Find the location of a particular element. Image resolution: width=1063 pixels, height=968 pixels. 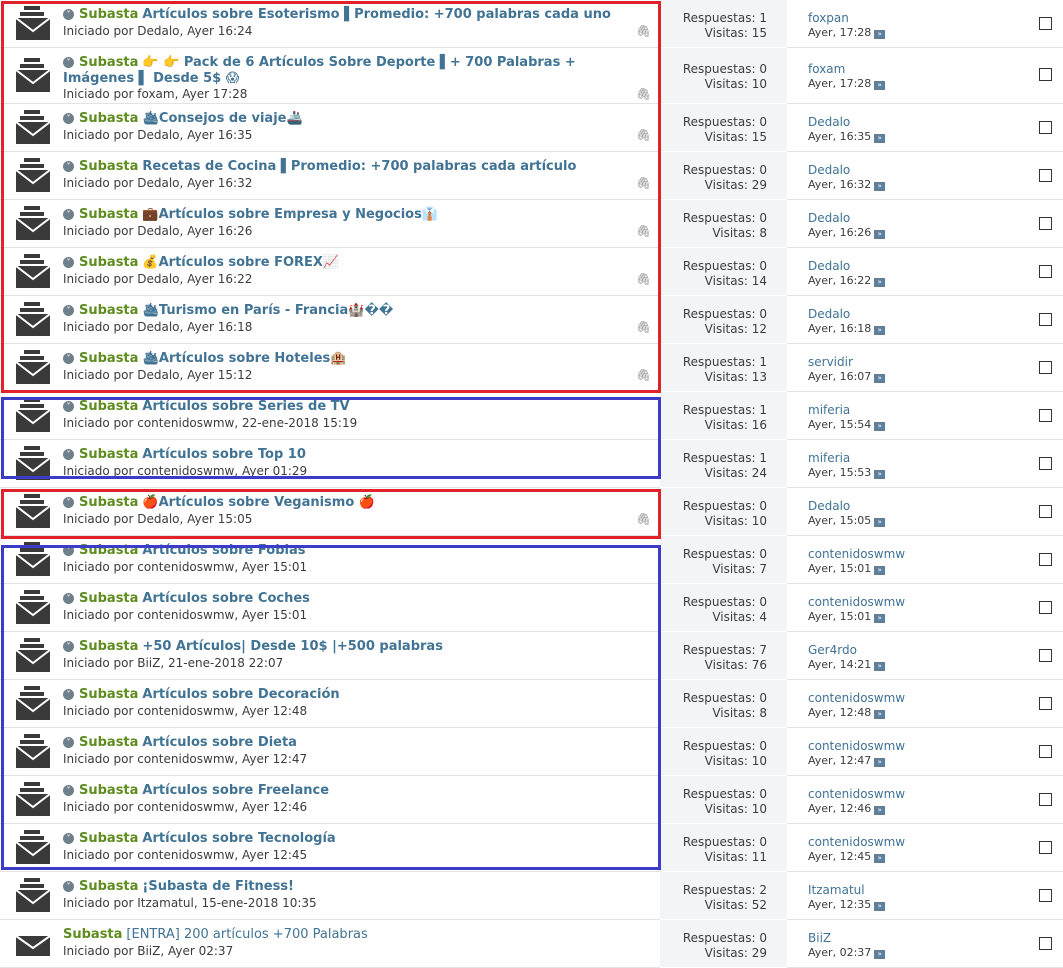

thread-title-link: Artículos sobre Top 10 is located at coordinates (223, 454).